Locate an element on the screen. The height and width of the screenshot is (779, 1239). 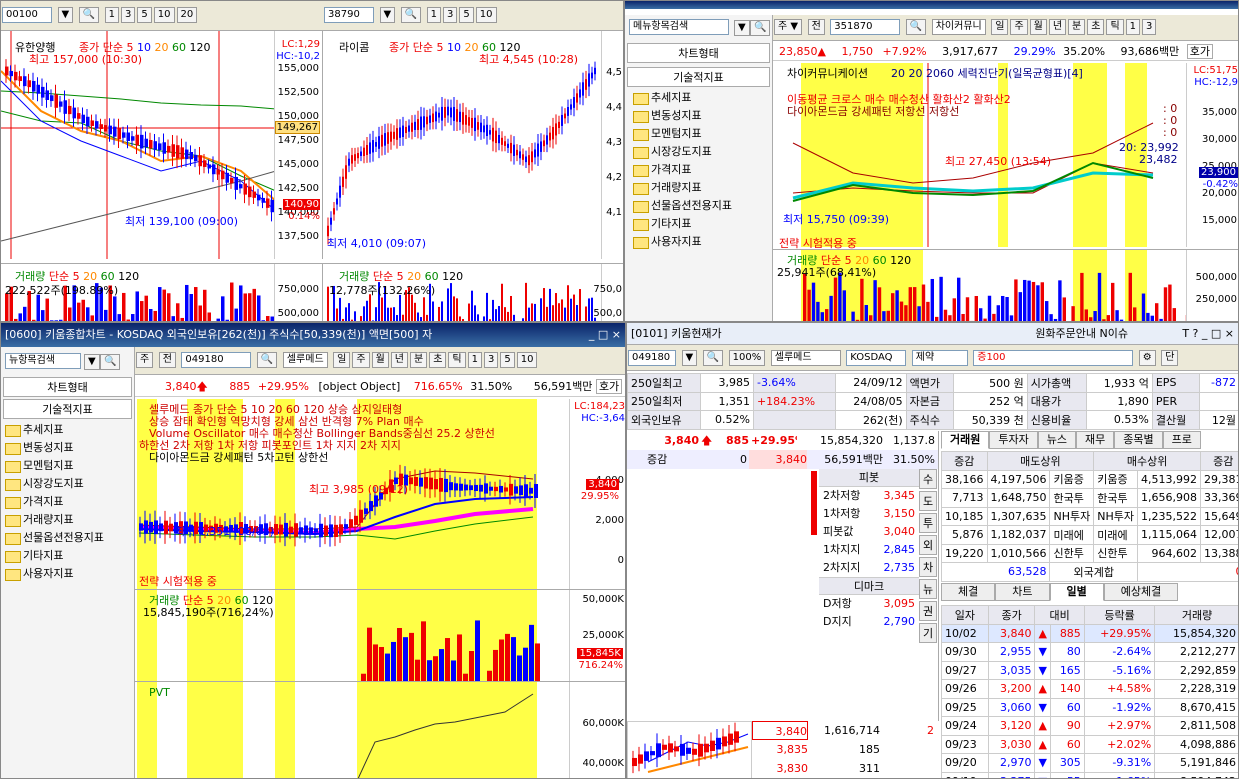
daily-row: 09/193,275▼55-1.65%8,594,742 is located at coordinates (1089, 774).